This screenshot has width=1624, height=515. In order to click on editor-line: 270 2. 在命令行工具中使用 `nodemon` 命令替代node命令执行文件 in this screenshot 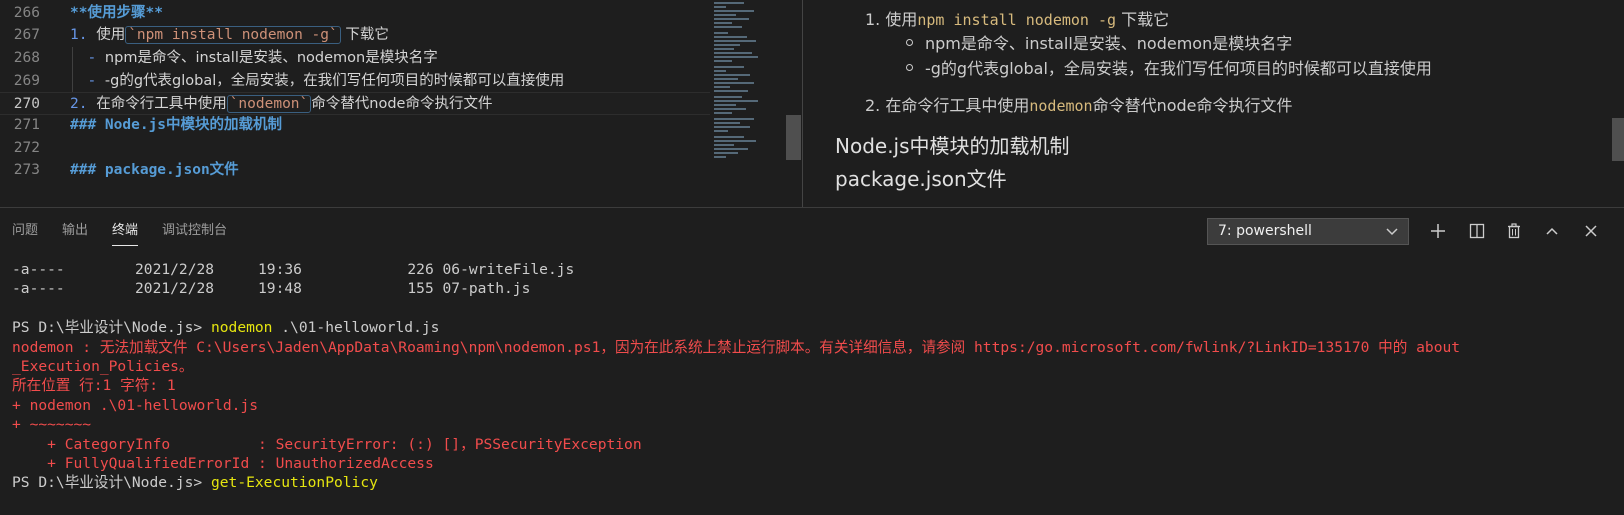, I will do `click(355, 103)`.